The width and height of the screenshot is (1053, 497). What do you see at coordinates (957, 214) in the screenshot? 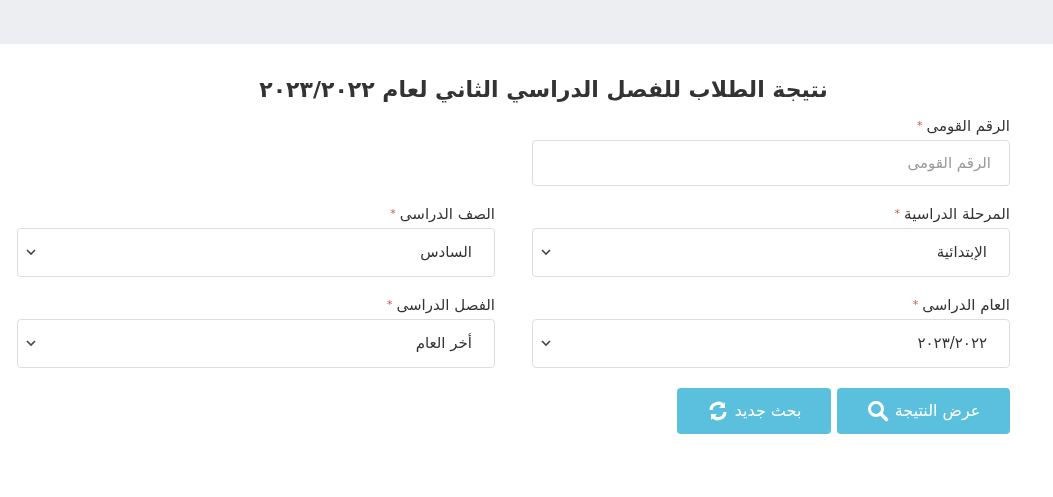
I see `field-label: المرحلة الدراسية` at bounding box center [957, 214].